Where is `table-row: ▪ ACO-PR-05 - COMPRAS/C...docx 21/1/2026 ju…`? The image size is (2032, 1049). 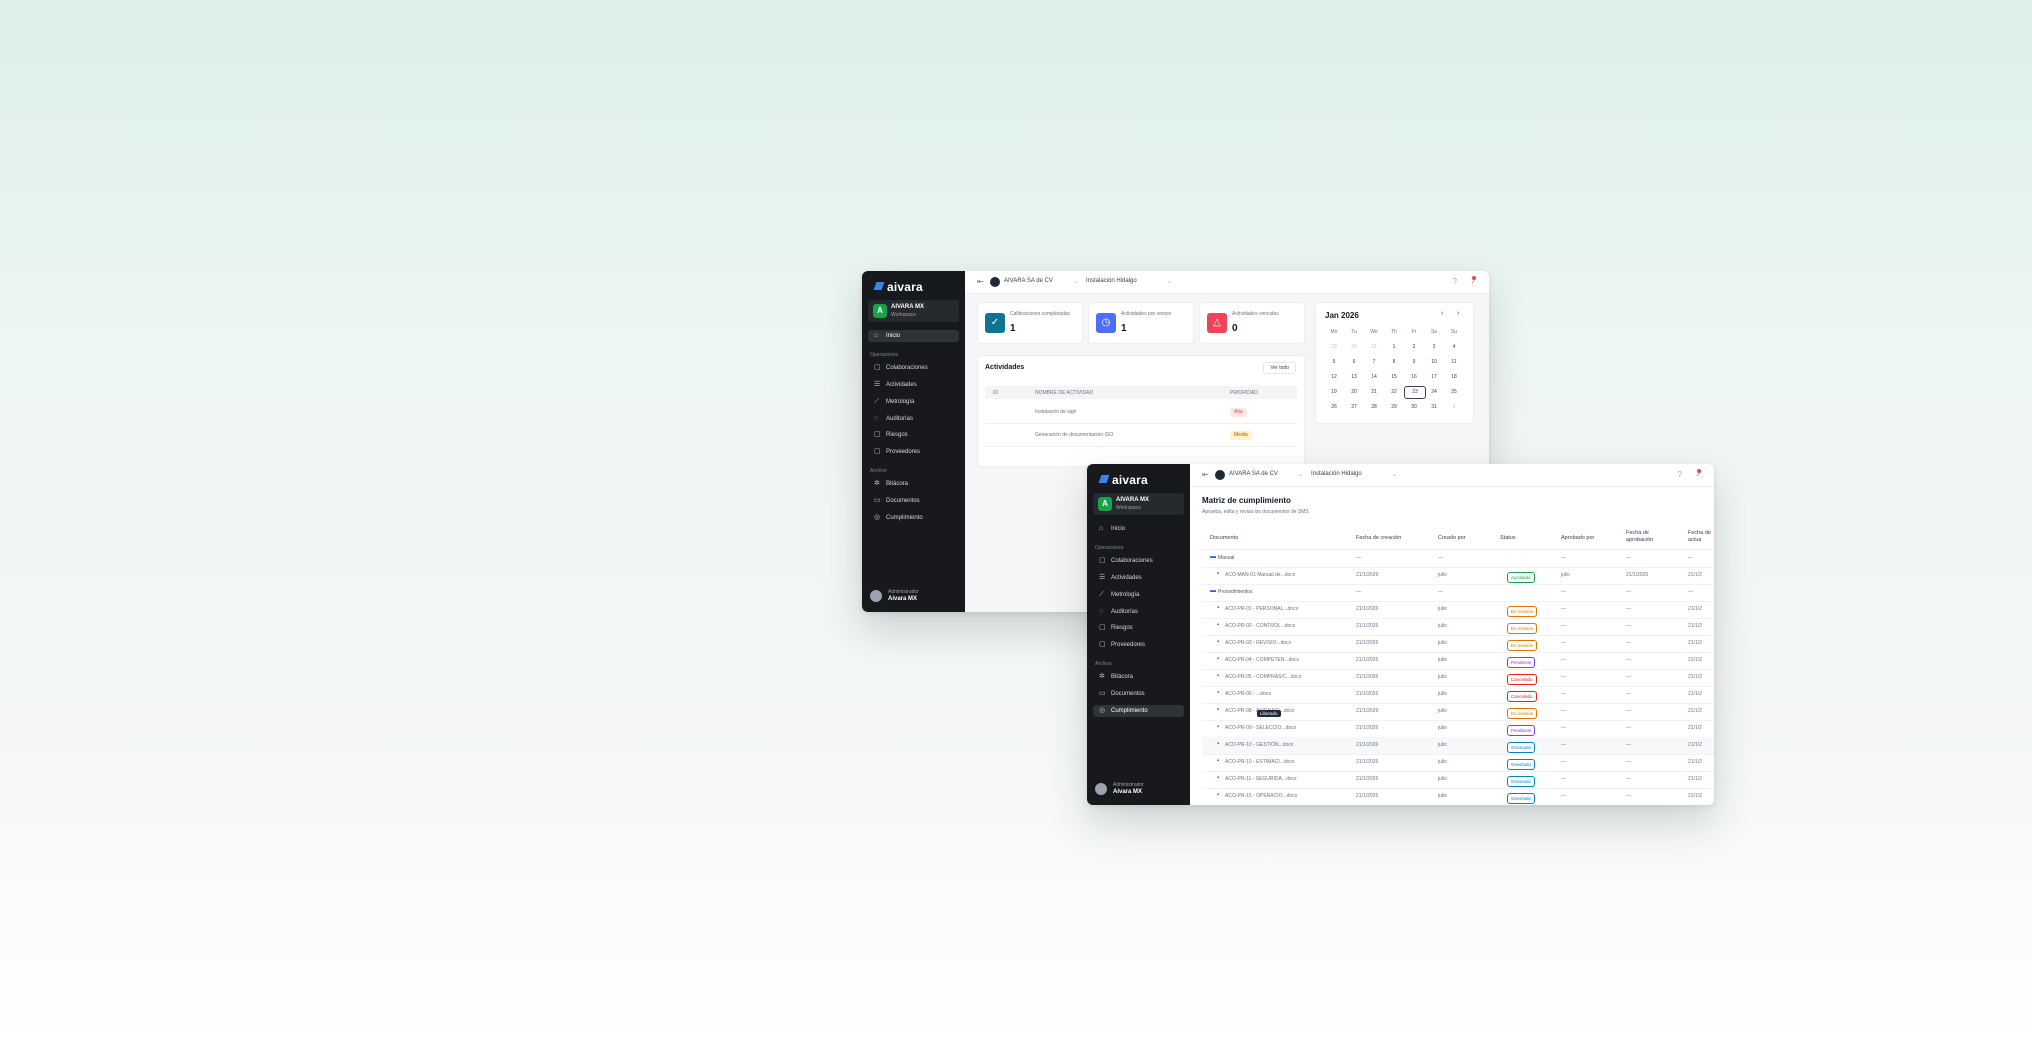 table-row: ▪ ACO-PR-05 - COMPRAS/C...docx 21/1/2026 ju… is located at coordinates (1458, 678).